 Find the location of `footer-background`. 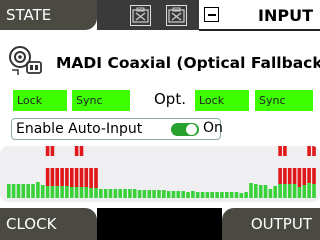

footer-background is located at coordinates (159, 224).